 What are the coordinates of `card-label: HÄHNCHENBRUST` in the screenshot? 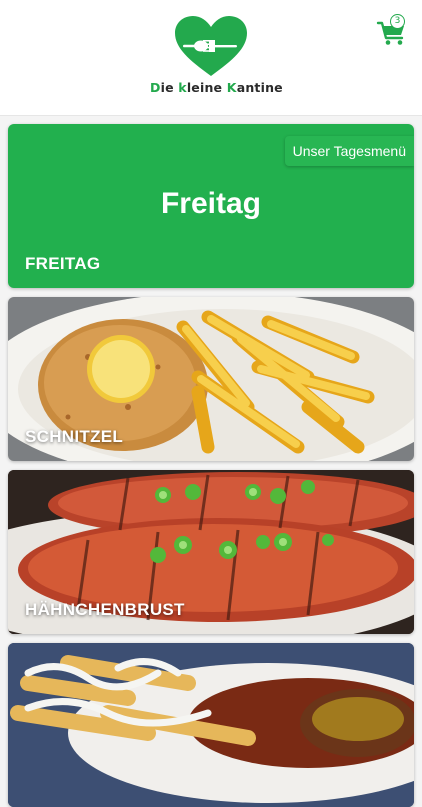 It's located at (105, 609).